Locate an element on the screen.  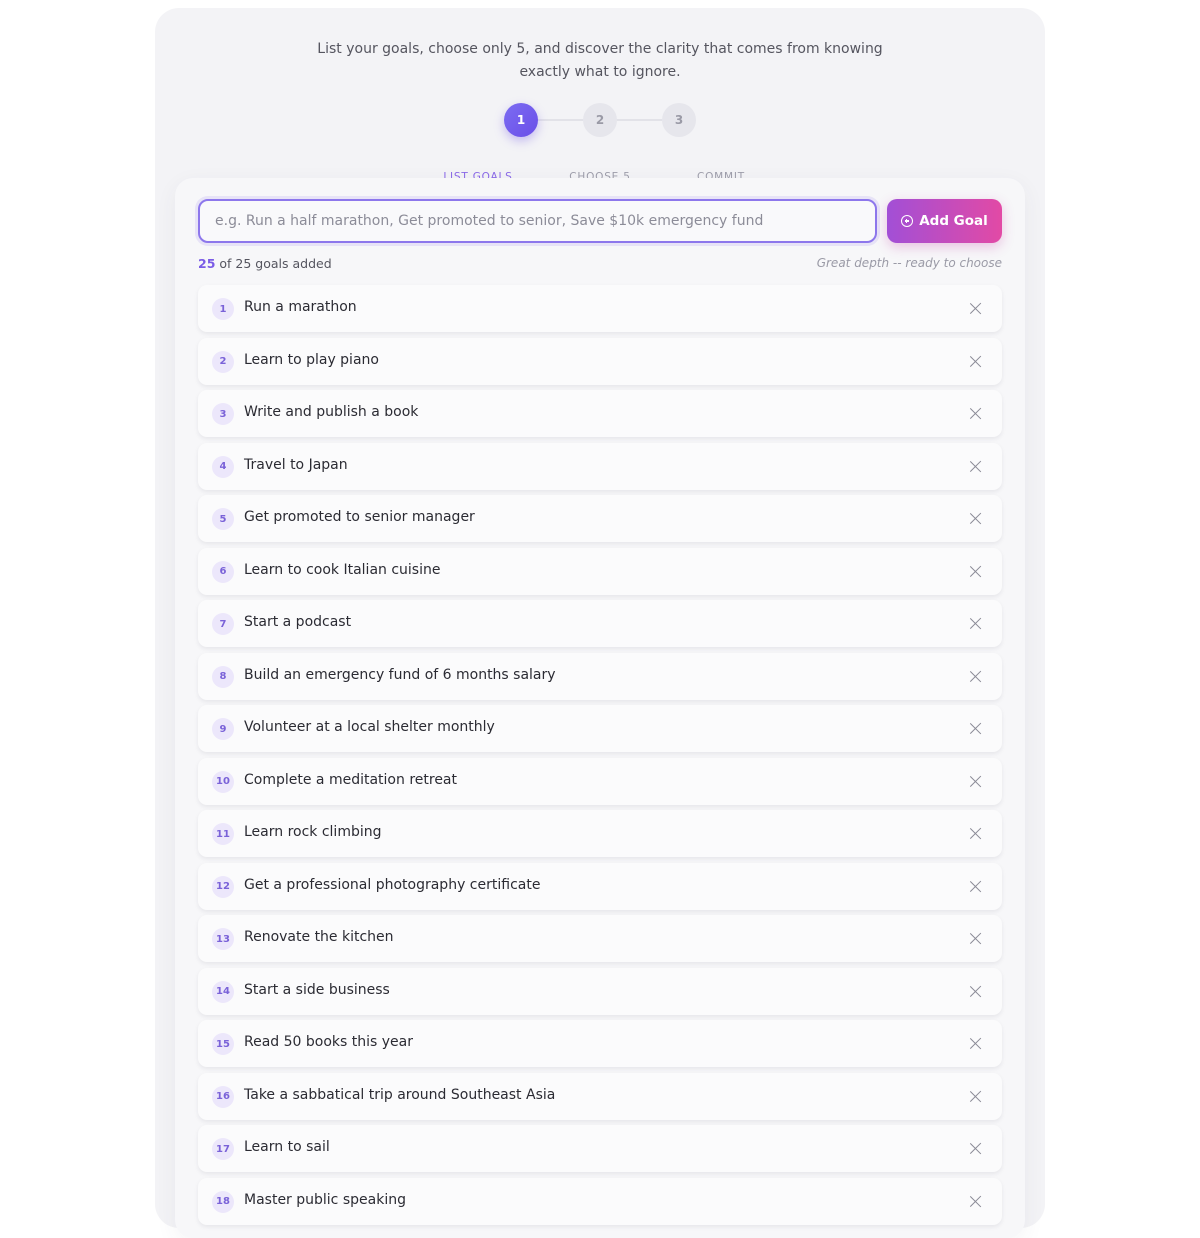
goal-number-badge: 15 is located at coordinates (223, 1044).